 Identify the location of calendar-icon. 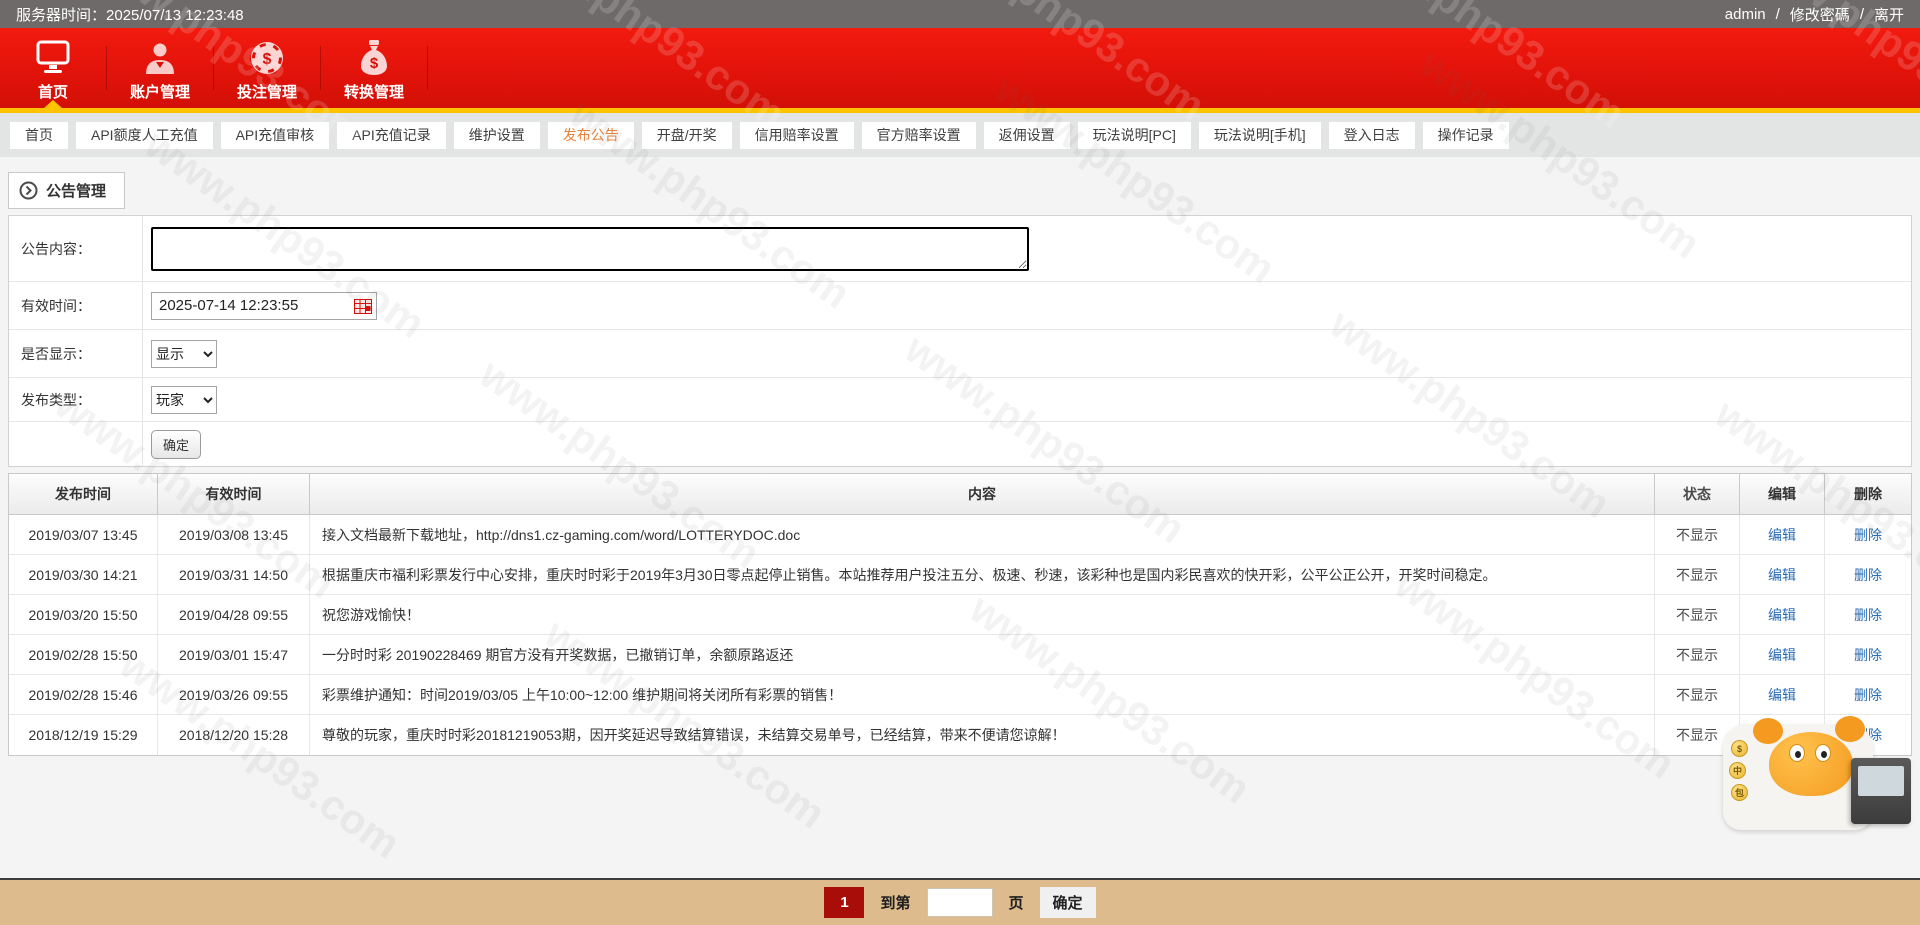
(363, 306).